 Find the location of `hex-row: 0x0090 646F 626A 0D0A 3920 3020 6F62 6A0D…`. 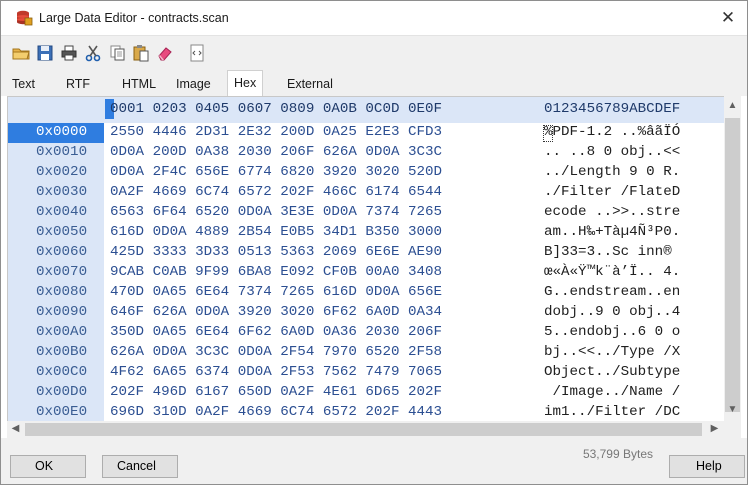

hex-row: 0x0090 646F 626A 0D0A 3920 3020 6F62 6A0D… is located at coordinates (366, 313).